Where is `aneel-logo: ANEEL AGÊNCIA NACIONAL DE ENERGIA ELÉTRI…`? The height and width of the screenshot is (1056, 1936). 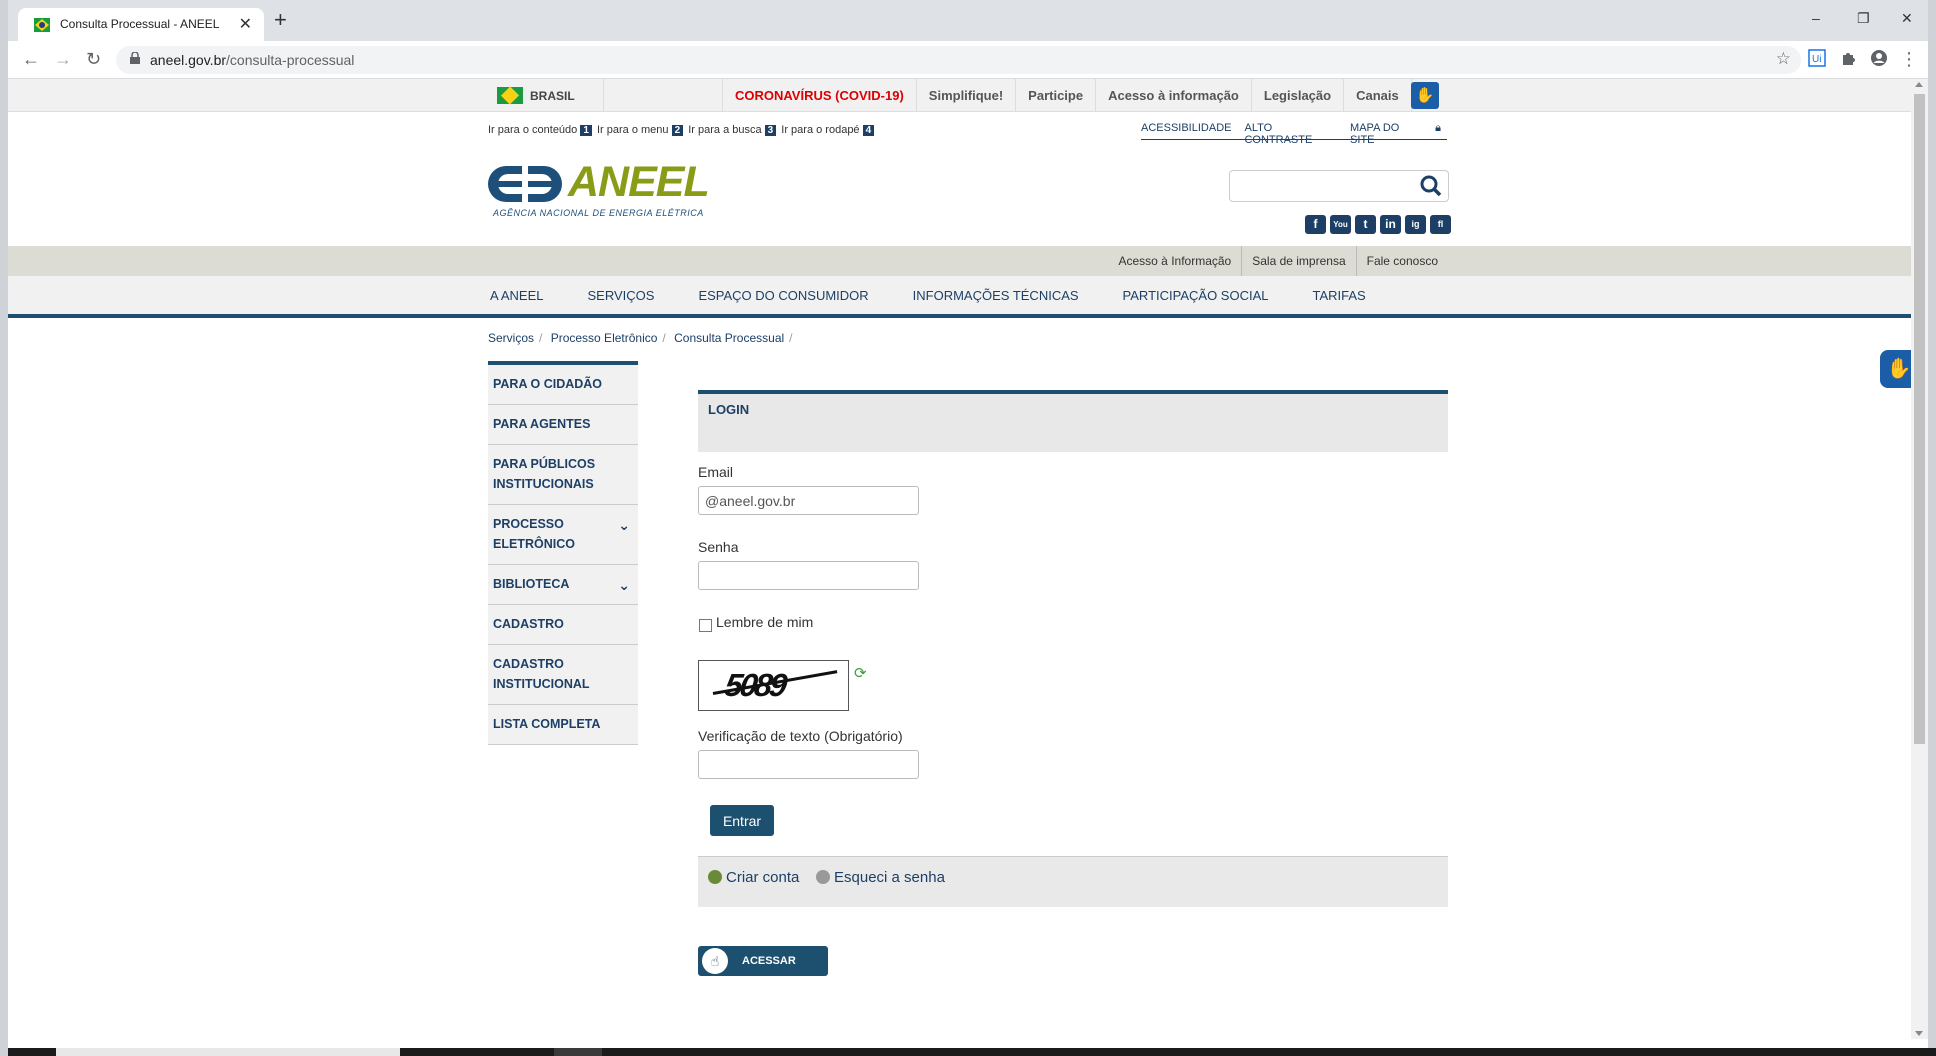
aneel-logo: ANEEL AGÊNCIA NACIONAL DE ENERGIA ELÉTRI… is located at coordinates (599, 191).